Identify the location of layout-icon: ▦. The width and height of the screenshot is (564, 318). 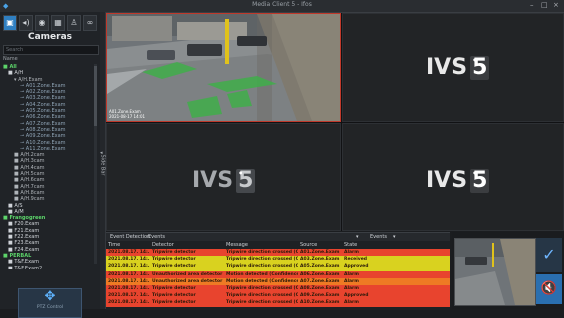
(58, 23).